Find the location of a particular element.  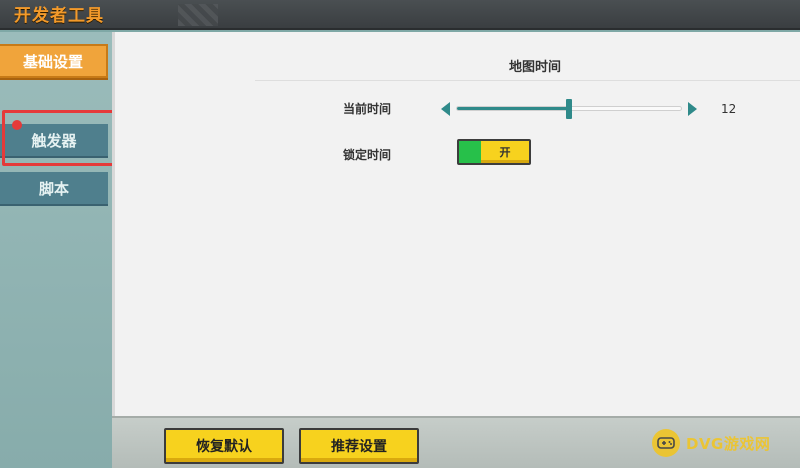

watermark-text: DVG游戏网 is located at coordinates (728, 443).